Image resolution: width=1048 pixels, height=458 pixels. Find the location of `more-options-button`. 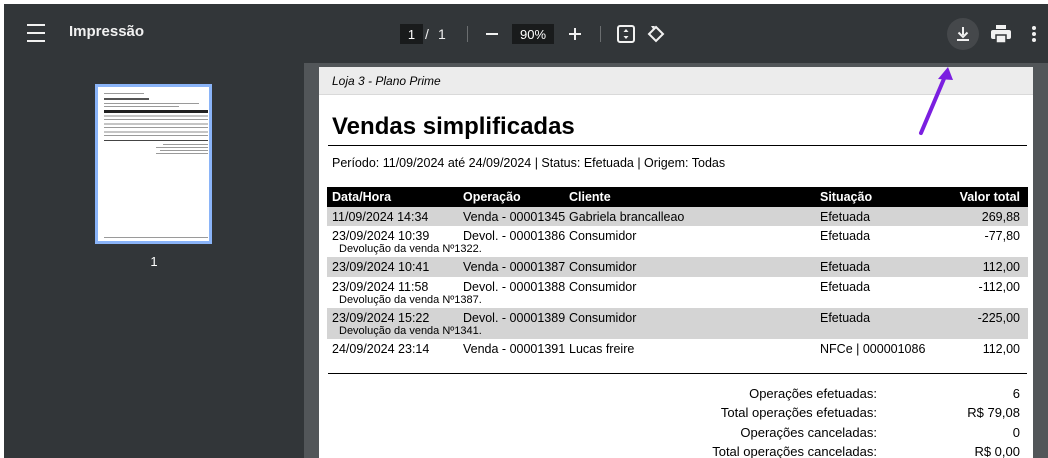

more-options-button is located at coordinates (1034, 34).